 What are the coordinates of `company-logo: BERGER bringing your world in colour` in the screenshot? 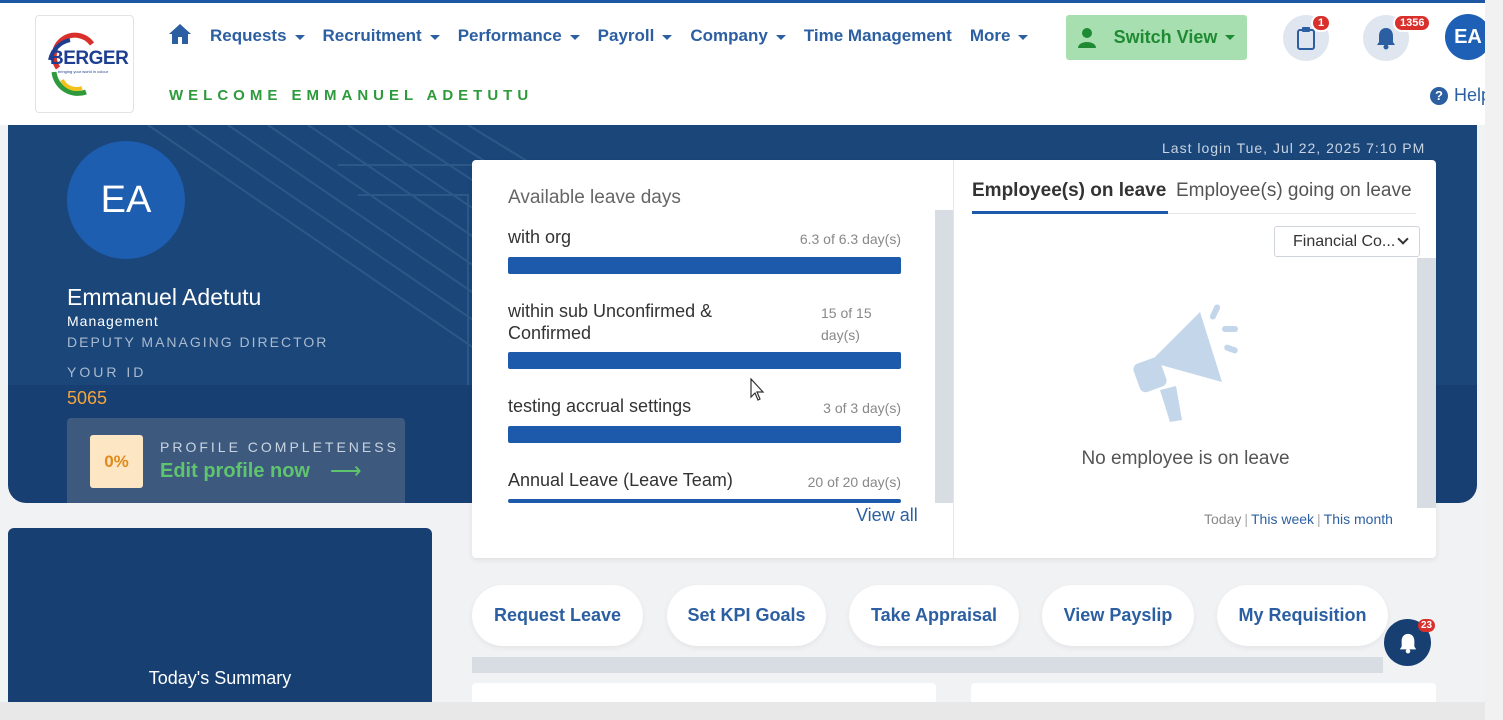 It's located at (84, 64).